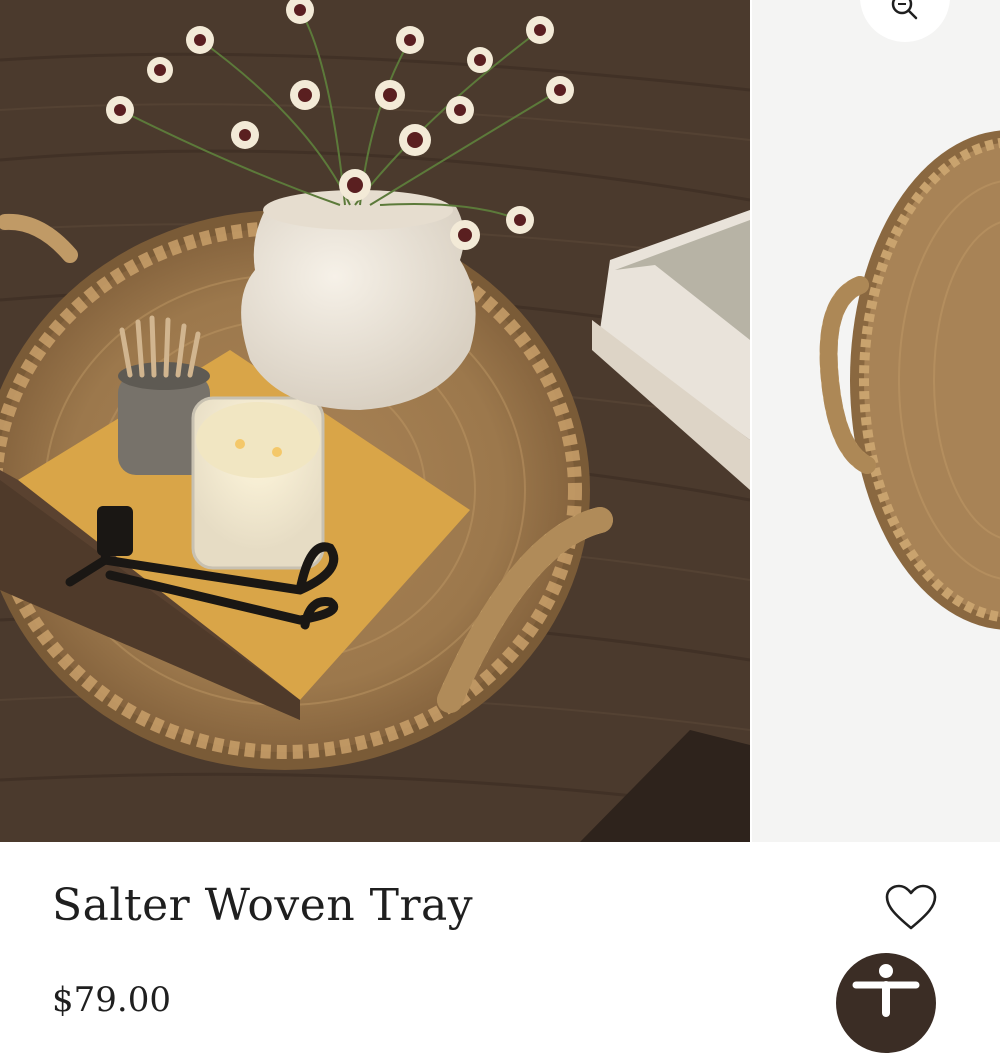 The height and width of the screenshot is (1053, 1000). What do you see at coordinates (886, 990) in the screenshot?
I see `accessibility-person-icon` at bounding box center [886, 990].